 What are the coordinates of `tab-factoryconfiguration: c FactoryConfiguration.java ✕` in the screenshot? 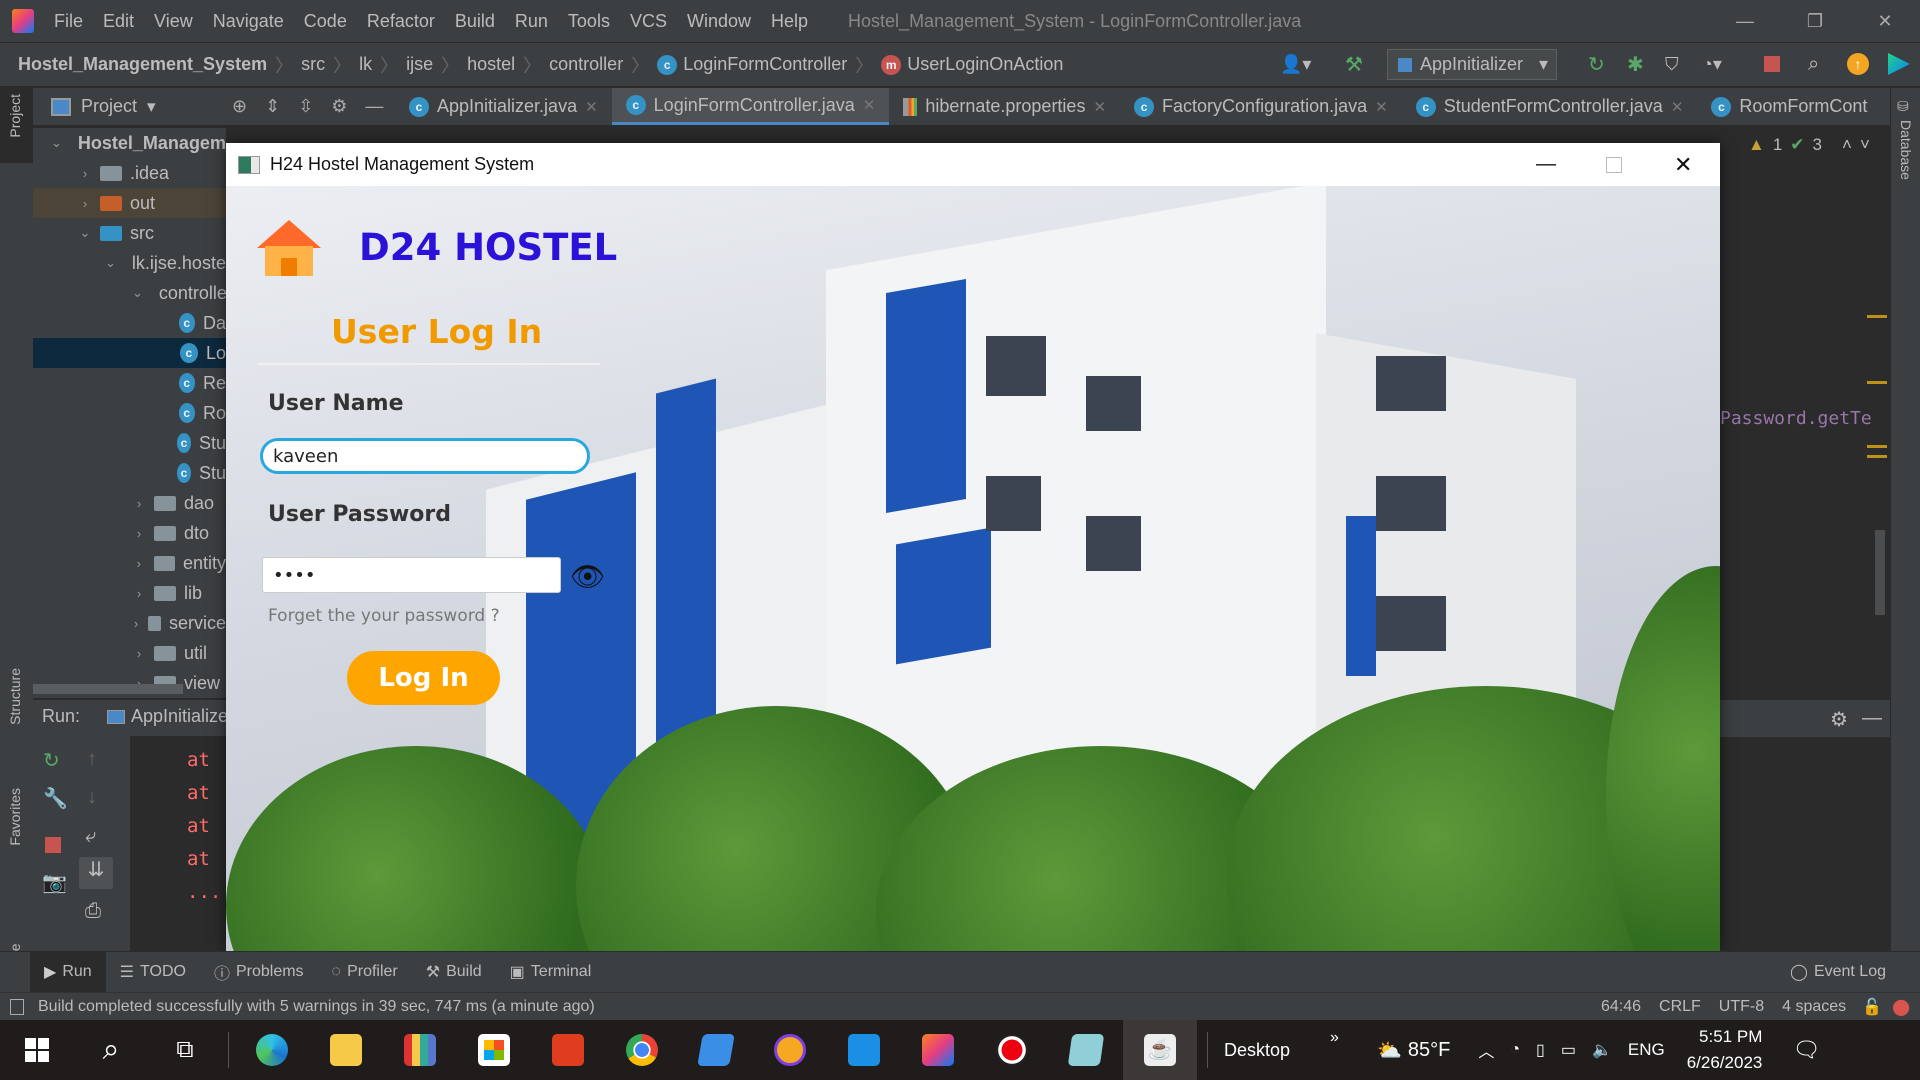 It's located at (1261, 106).